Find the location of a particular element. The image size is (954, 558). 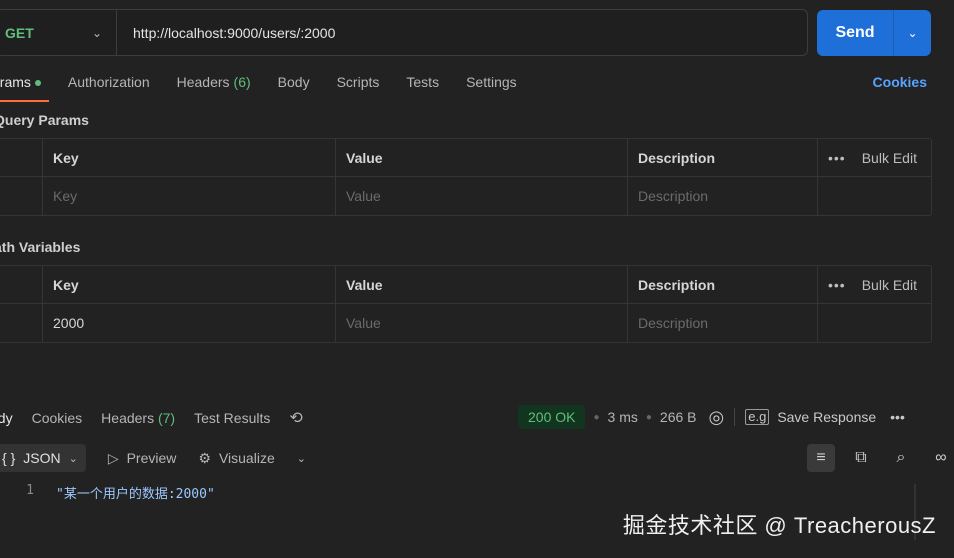

format-toolbar: { } JSON ⌄ ▷ Preview ⚙ Visualize ⌄ is located at coordinates (153, 458).